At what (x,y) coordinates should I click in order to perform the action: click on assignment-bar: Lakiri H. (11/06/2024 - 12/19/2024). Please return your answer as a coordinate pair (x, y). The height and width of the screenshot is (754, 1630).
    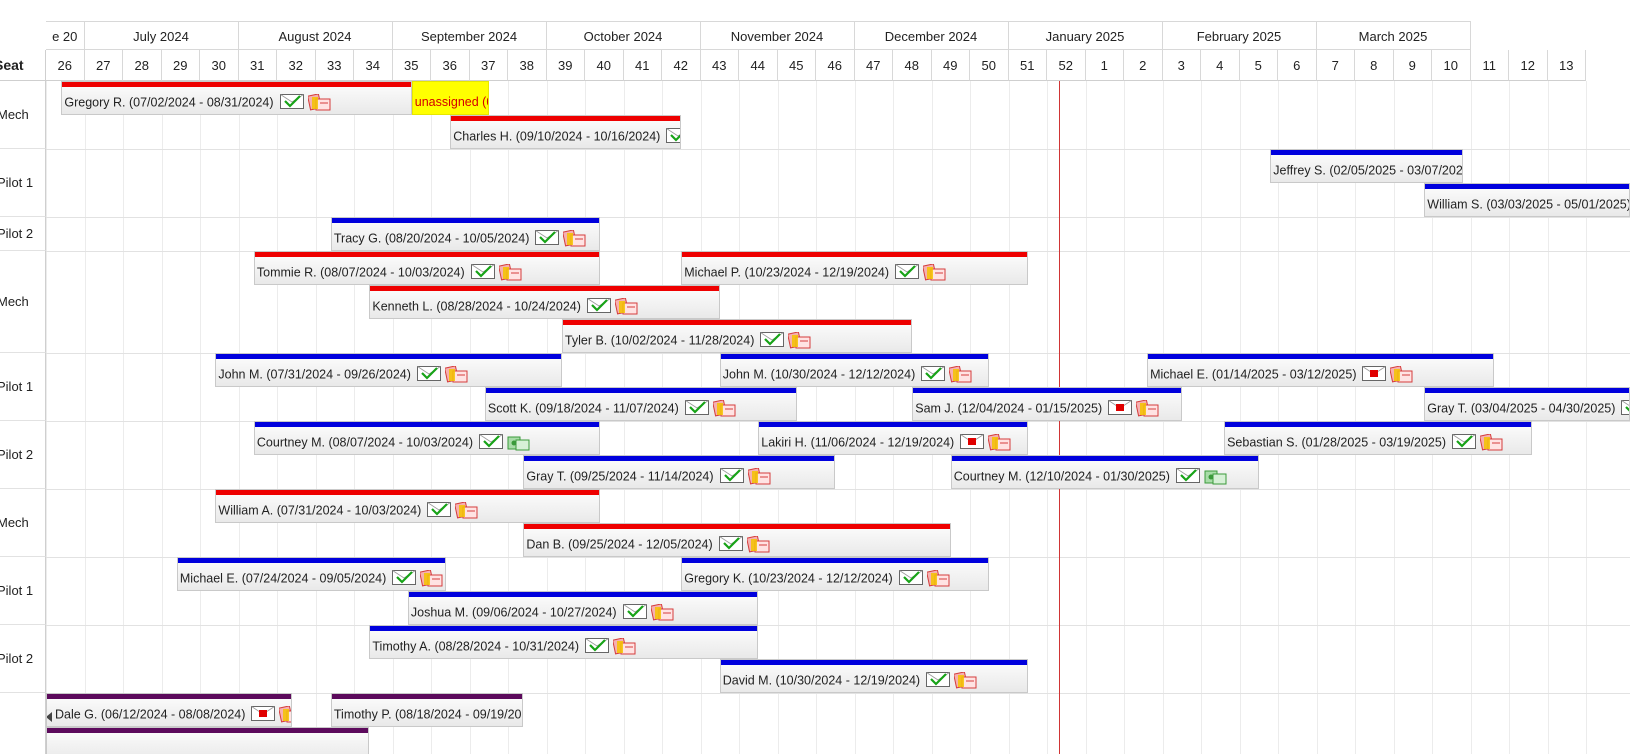
    Looking at the image, I should click on (893, 438).